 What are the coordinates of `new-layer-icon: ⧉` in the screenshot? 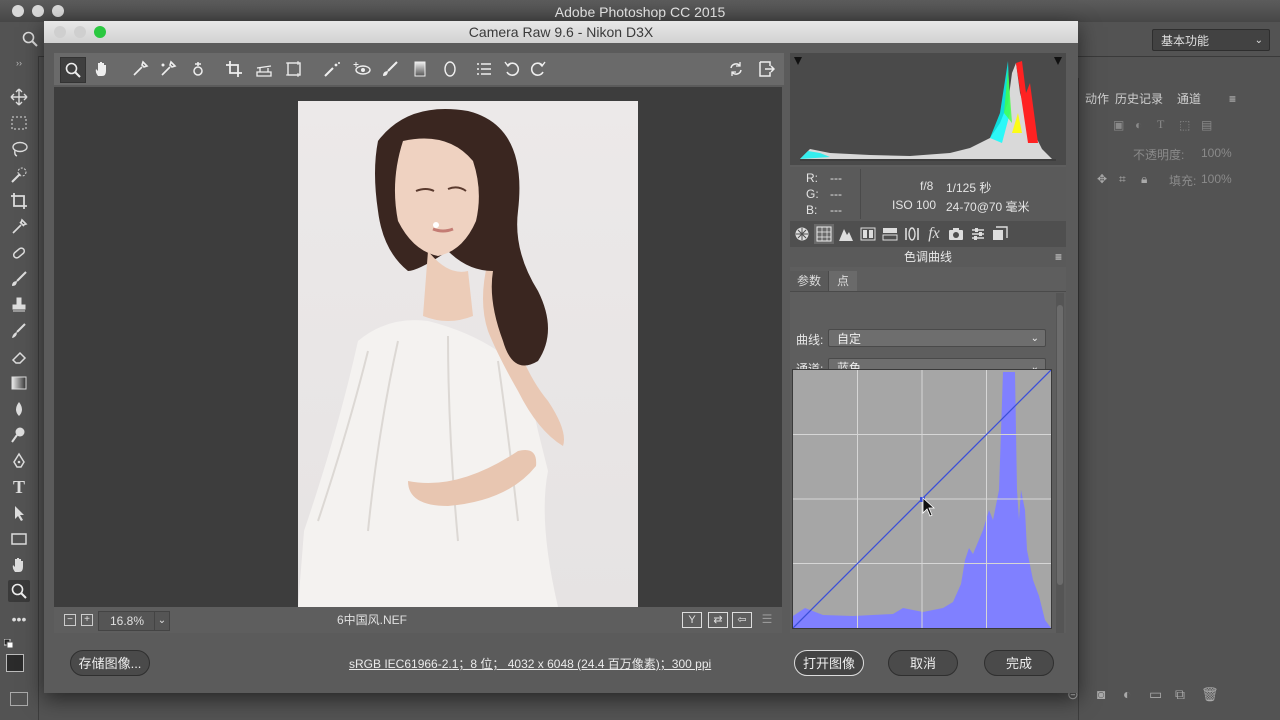 It's located at (1180, 694).